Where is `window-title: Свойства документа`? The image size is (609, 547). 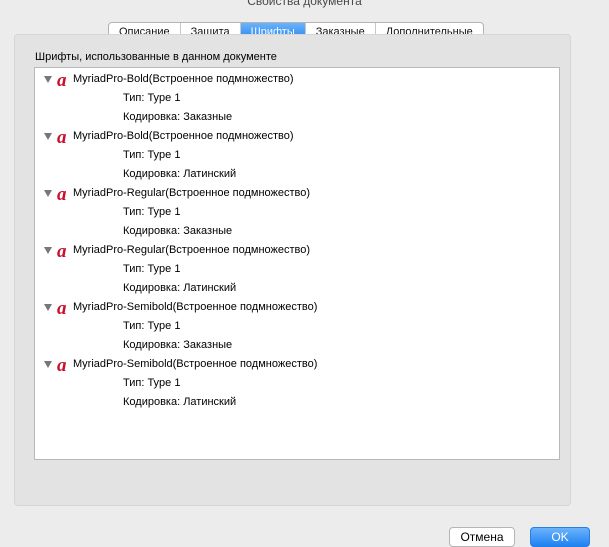 window-title: Свойства документа is located at coordinates (304, 4).